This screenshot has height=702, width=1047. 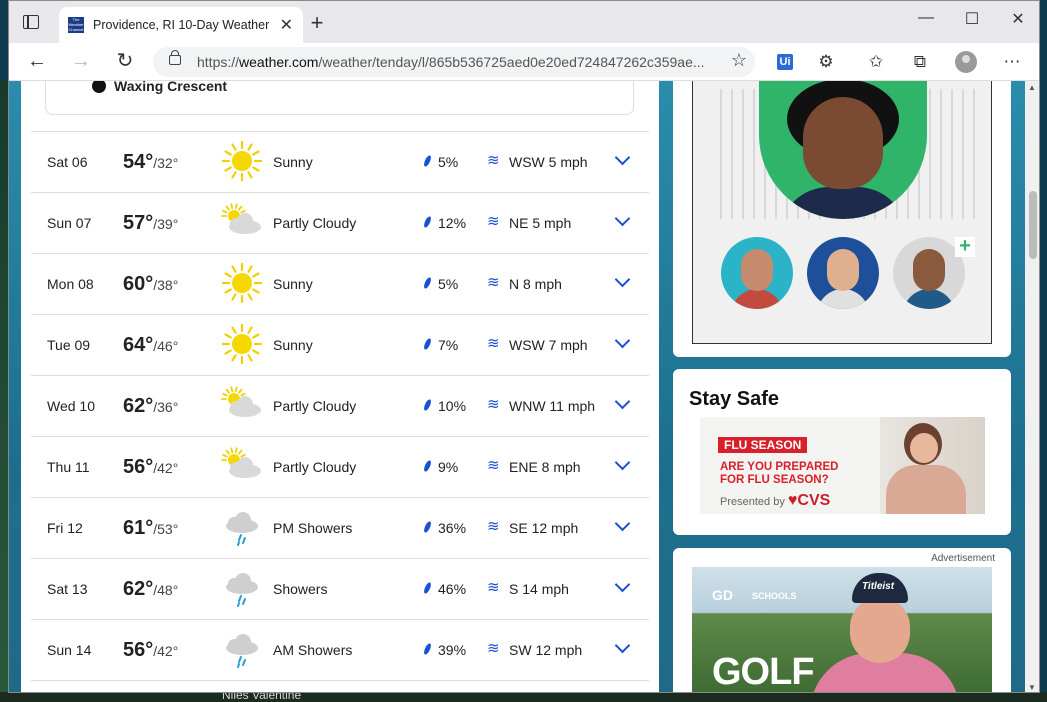 I want to click on ui-extension-icon: Ui, so click(x=785, y=62).